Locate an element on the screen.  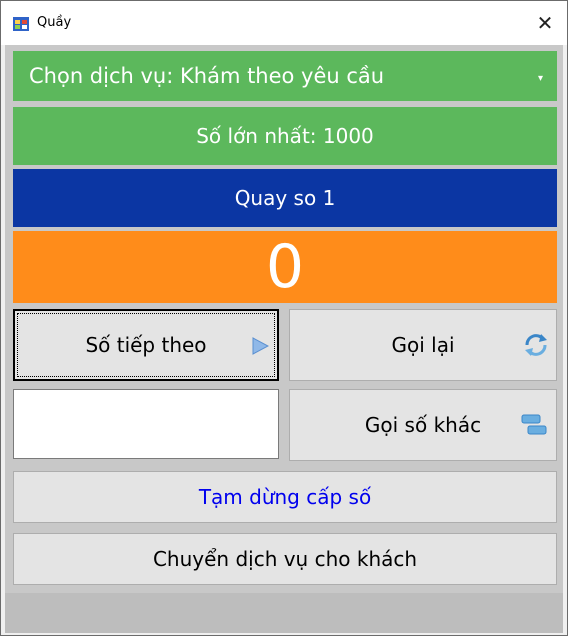
call-other-label: Gọi số khác is located at coordinates (423, 425).